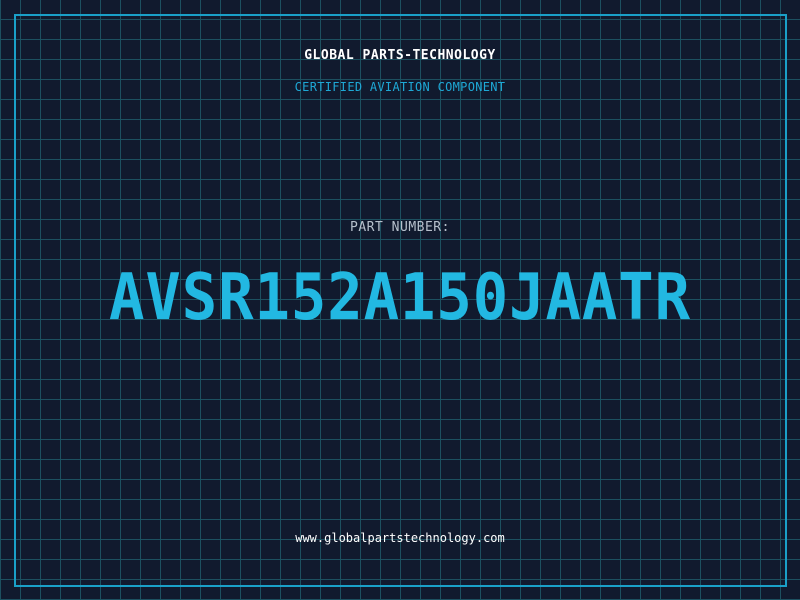 The height and width of the screenshot is (600, 800). What do you see at coordinates (400, 227) in the screenshot?
I see `part-number-label: PART NUMBER:` at bounding box center [400, 227].